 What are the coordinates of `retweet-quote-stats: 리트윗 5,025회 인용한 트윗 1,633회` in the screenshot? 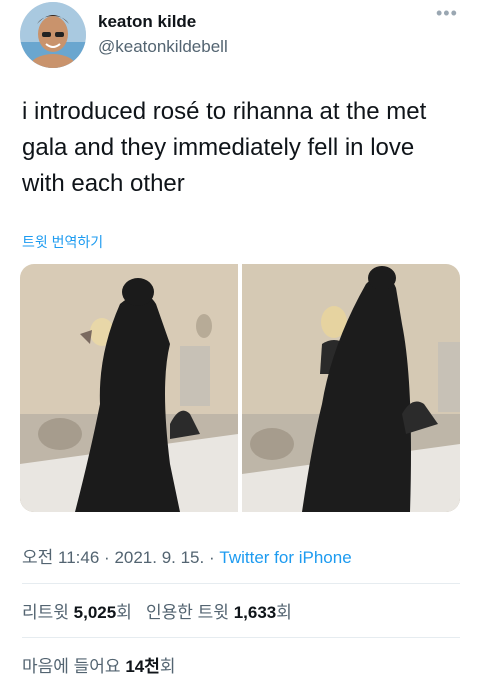 It's located at (157, 610).